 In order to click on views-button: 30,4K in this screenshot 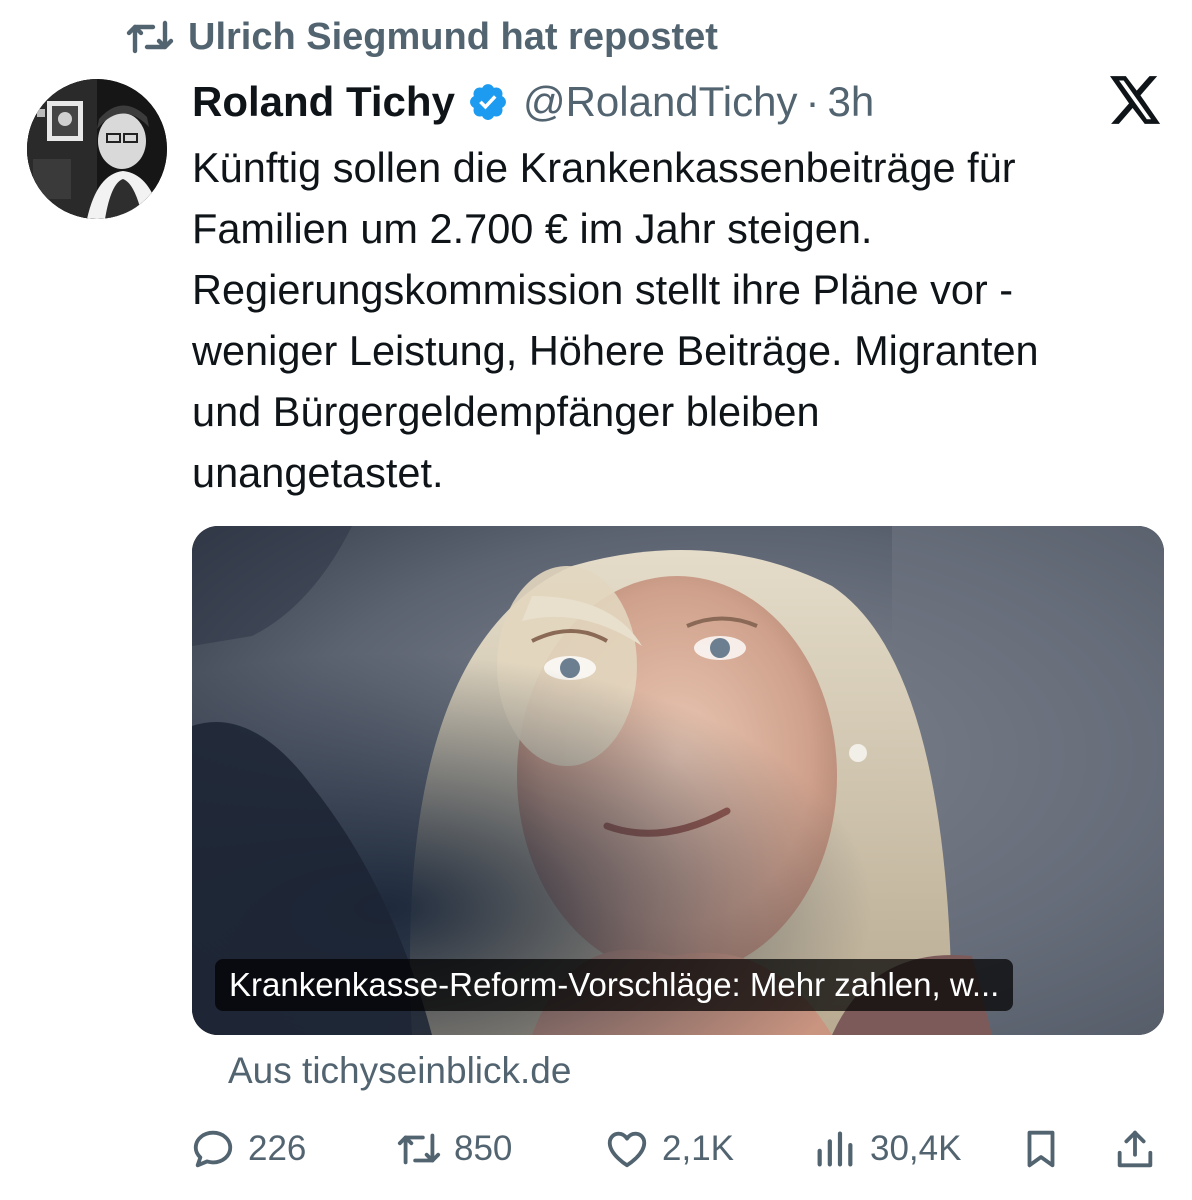, I will do `click(886, 1149)`.